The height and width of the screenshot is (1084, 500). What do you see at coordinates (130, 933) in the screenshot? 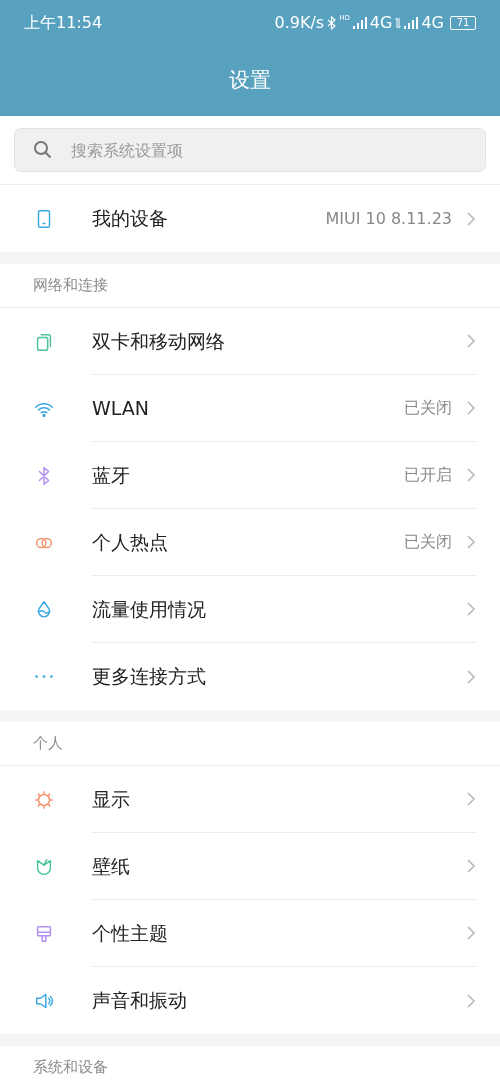
I see `row-label: 个性主题` at bounding box center [130, 933].